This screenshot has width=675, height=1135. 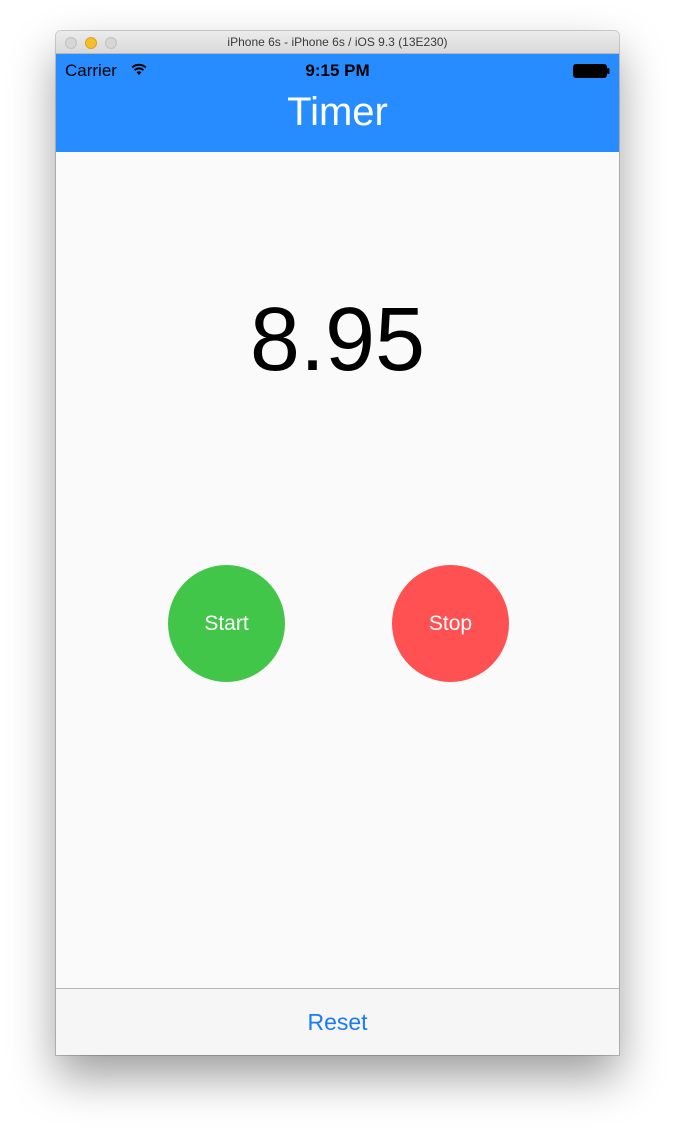 I want to click on window-title: iPhone 6s - iPhone 6s / iOS 9.3 (13E230), so click(x=337, y=42).